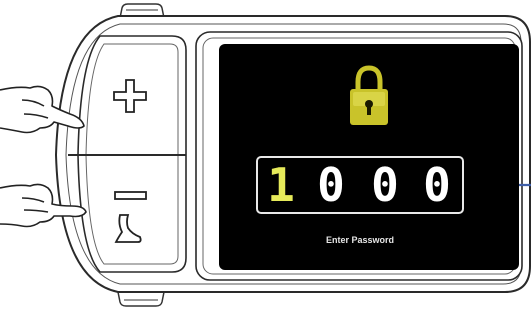  I want to click on bottom-mount-tab, so click(141, 299).